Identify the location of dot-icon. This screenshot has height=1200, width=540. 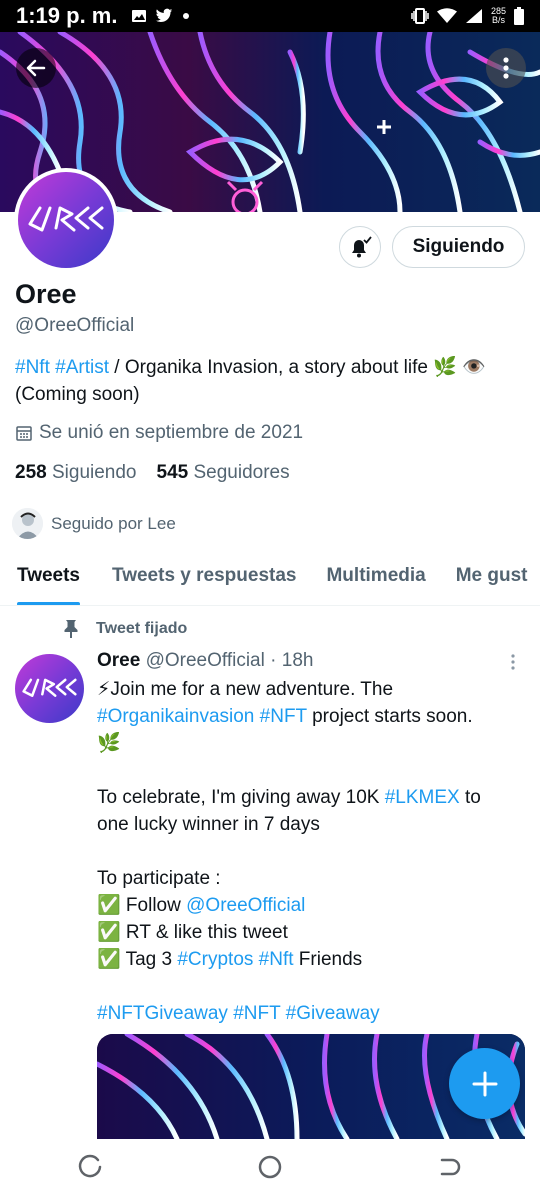
(186, 16).